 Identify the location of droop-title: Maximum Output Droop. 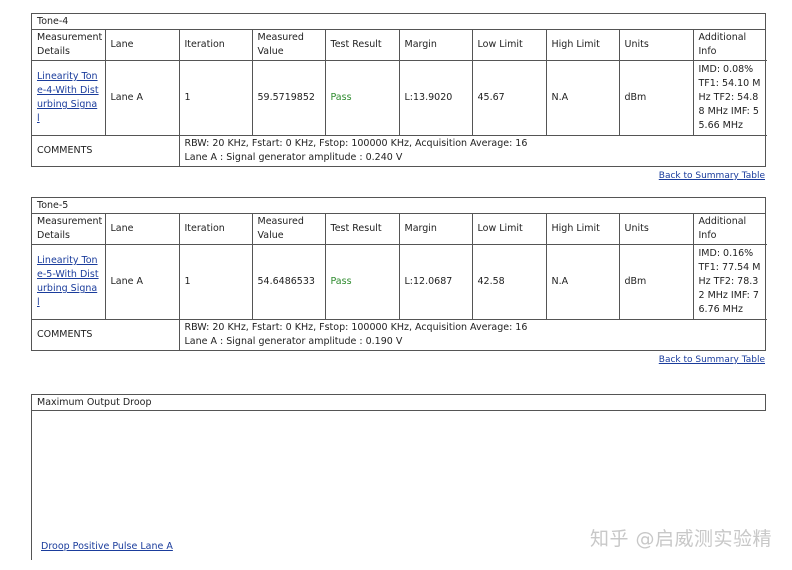
(94, 402).